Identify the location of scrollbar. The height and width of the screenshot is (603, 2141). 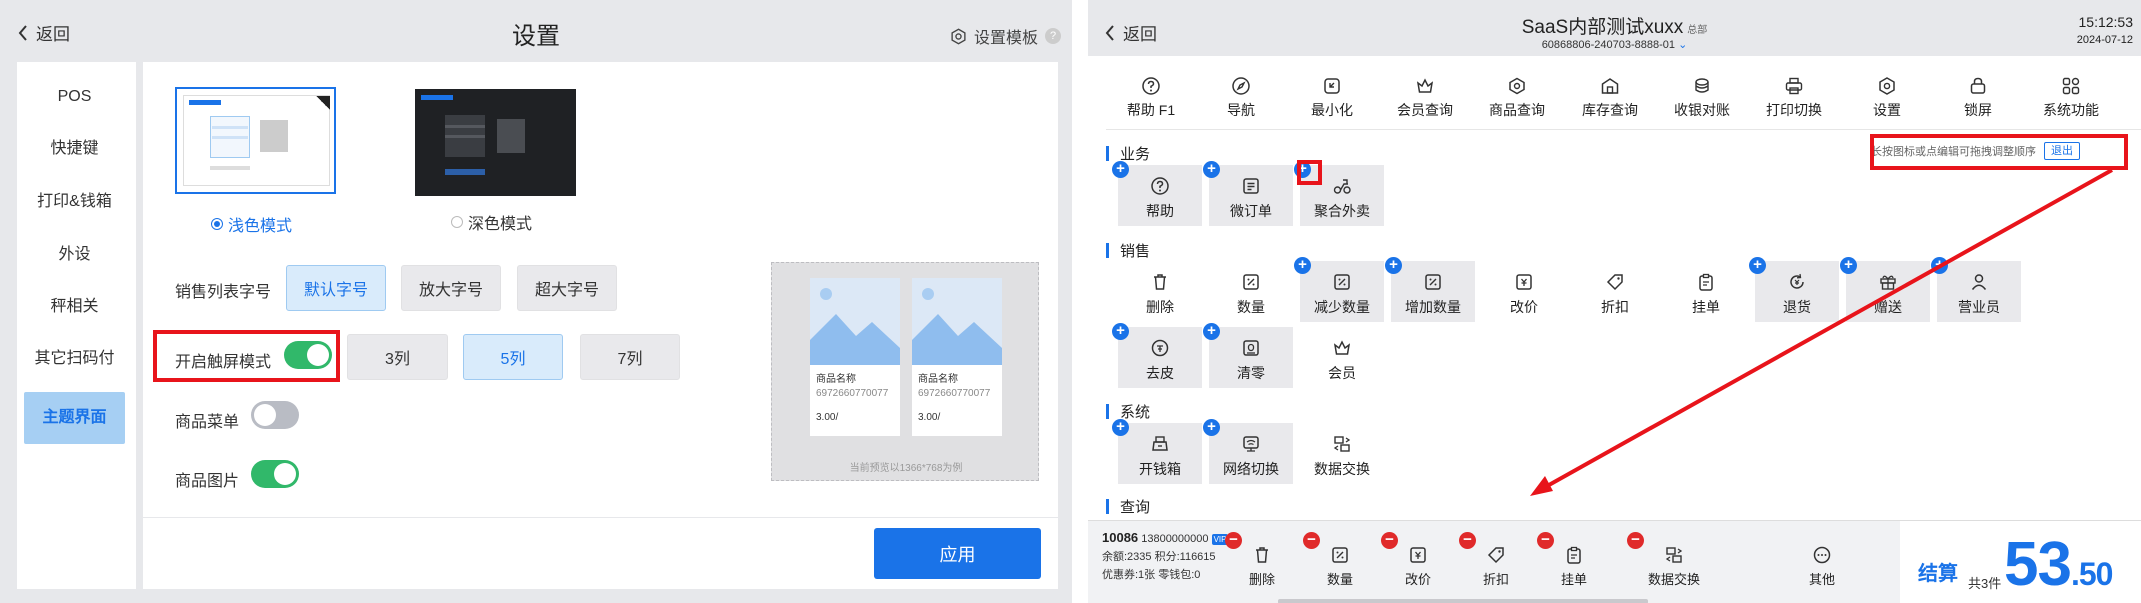
(1463, 601).